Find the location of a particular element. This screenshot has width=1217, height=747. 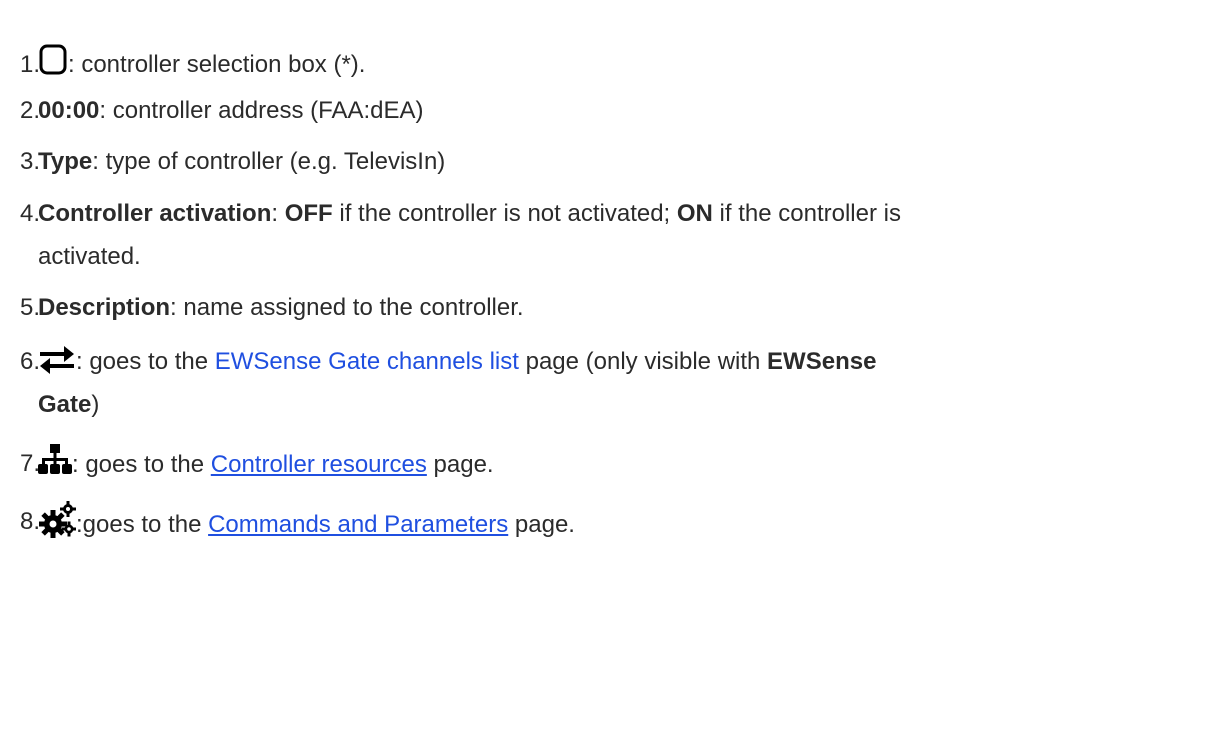

gears-icon is located at coordinates (57, 519).